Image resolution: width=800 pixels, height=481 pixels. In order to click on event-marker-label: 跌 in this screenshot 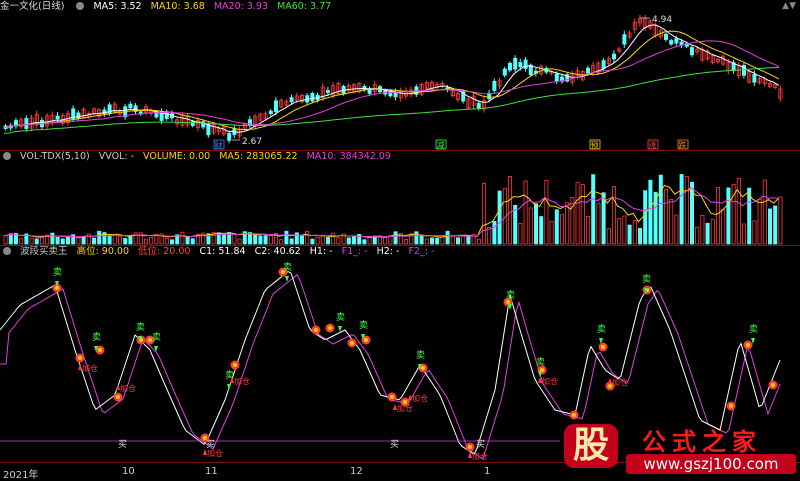, I will do `click(683, 145)`.